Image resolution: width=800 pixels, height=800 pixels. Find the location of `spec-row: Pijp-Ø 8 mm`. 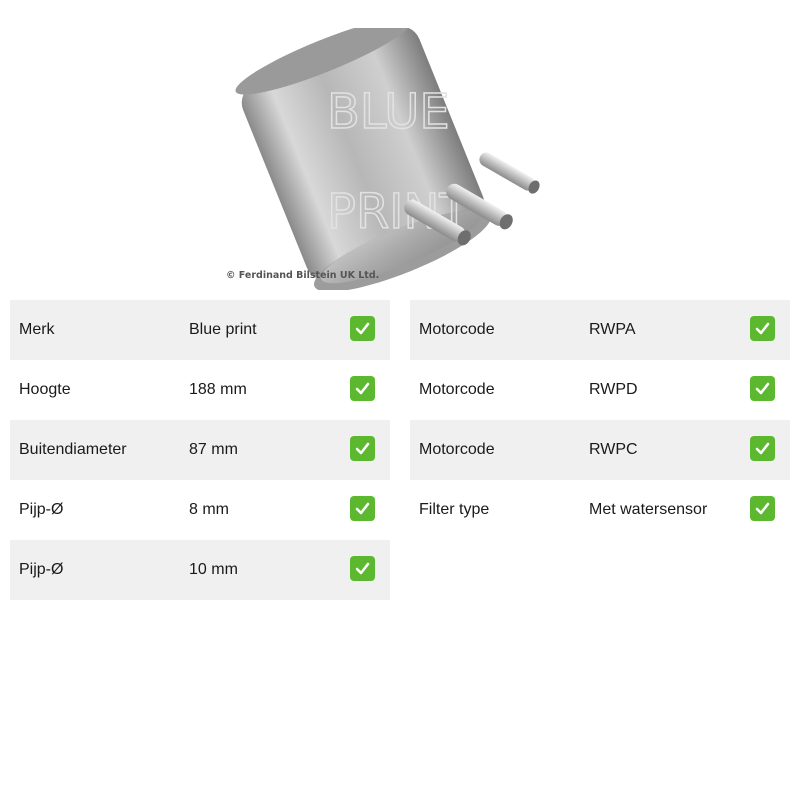

spec-row: Pijp-Ø 8 mm is located at coordinates (200, 510).